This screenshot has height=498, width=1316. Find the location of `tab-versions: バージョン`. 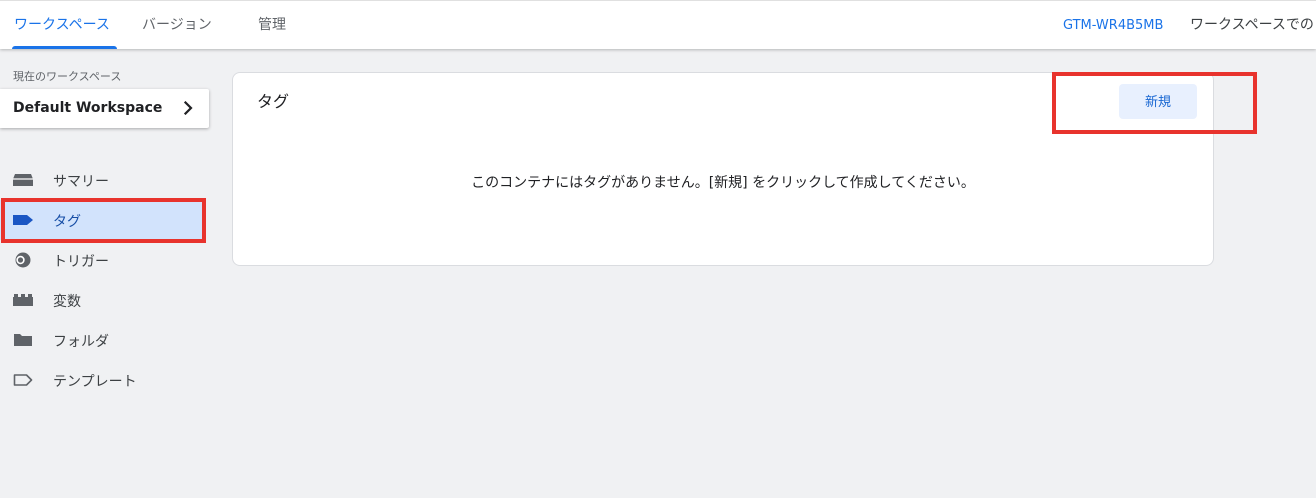

tab-versions: バージョン is located at coordinates (177, 25).